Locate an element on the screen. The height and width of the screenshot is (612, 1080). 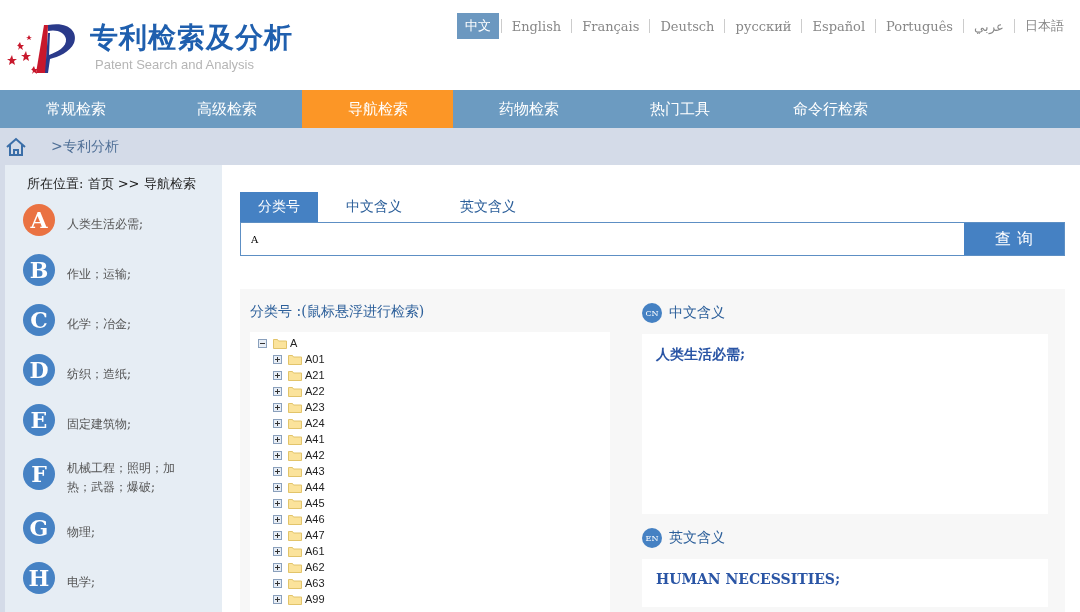
section-letter: H is located at coordinates (39, 578).